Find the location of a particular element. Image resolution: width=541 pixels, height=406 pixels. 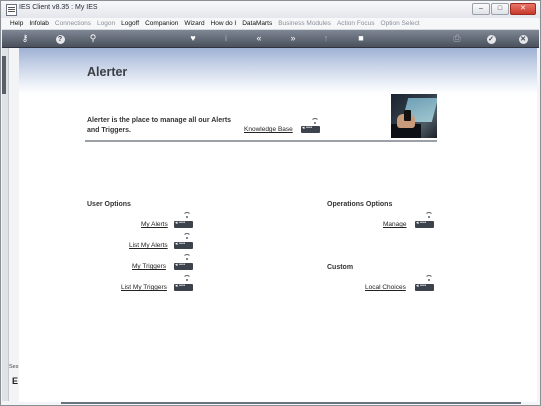

toolbar: ⚷ ? ⚲ ♥ i « » ↑ ■ ⎙ ✓ ✕ is located at coordinates (270, 39).